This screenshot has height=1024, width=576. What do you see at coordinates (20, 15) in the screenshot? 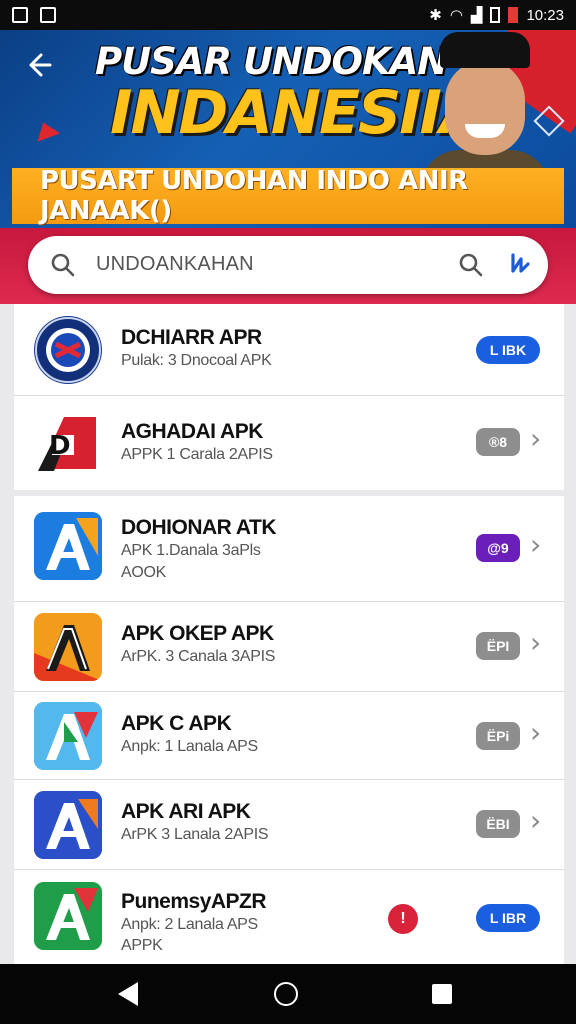
I see `gallery-notification-icon` at bounding box center [20, 15].